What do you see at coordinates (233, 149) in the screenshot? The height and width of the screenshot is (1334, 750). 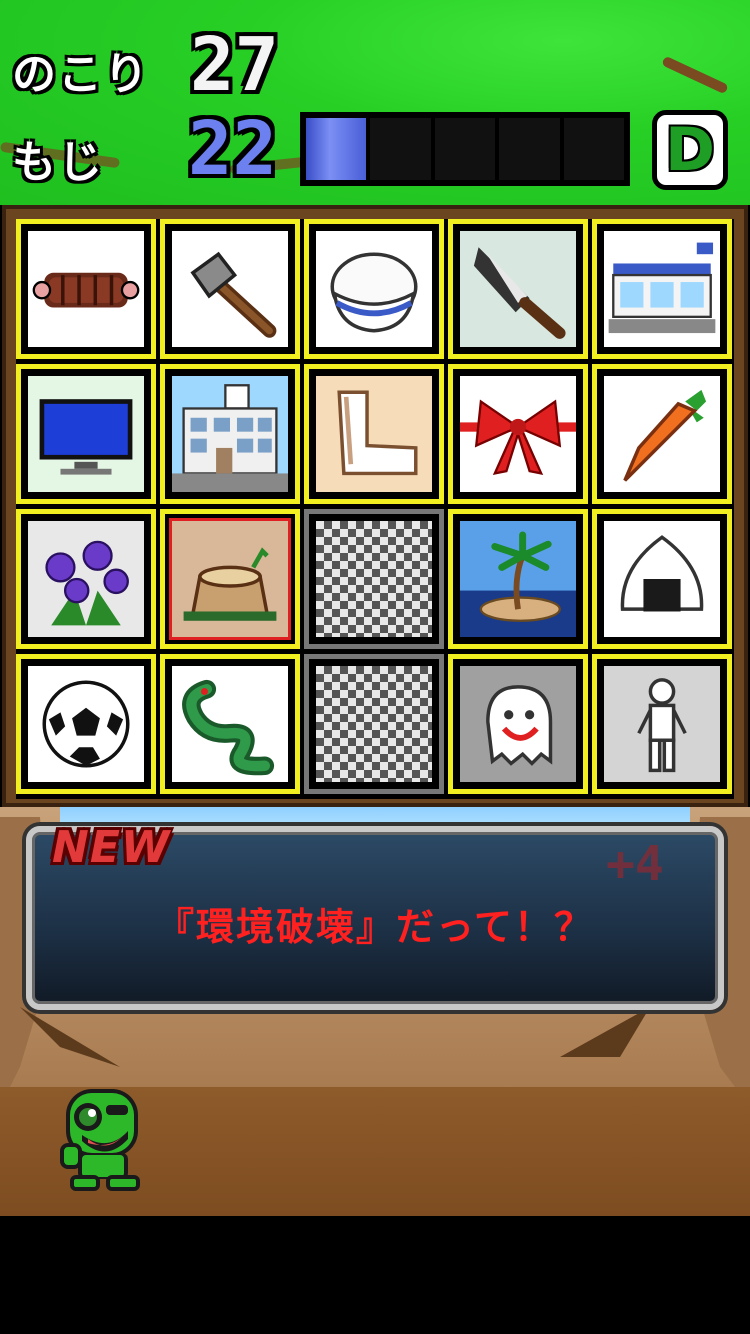 I see `chars-count: 22` at bounding box center [233, 149].